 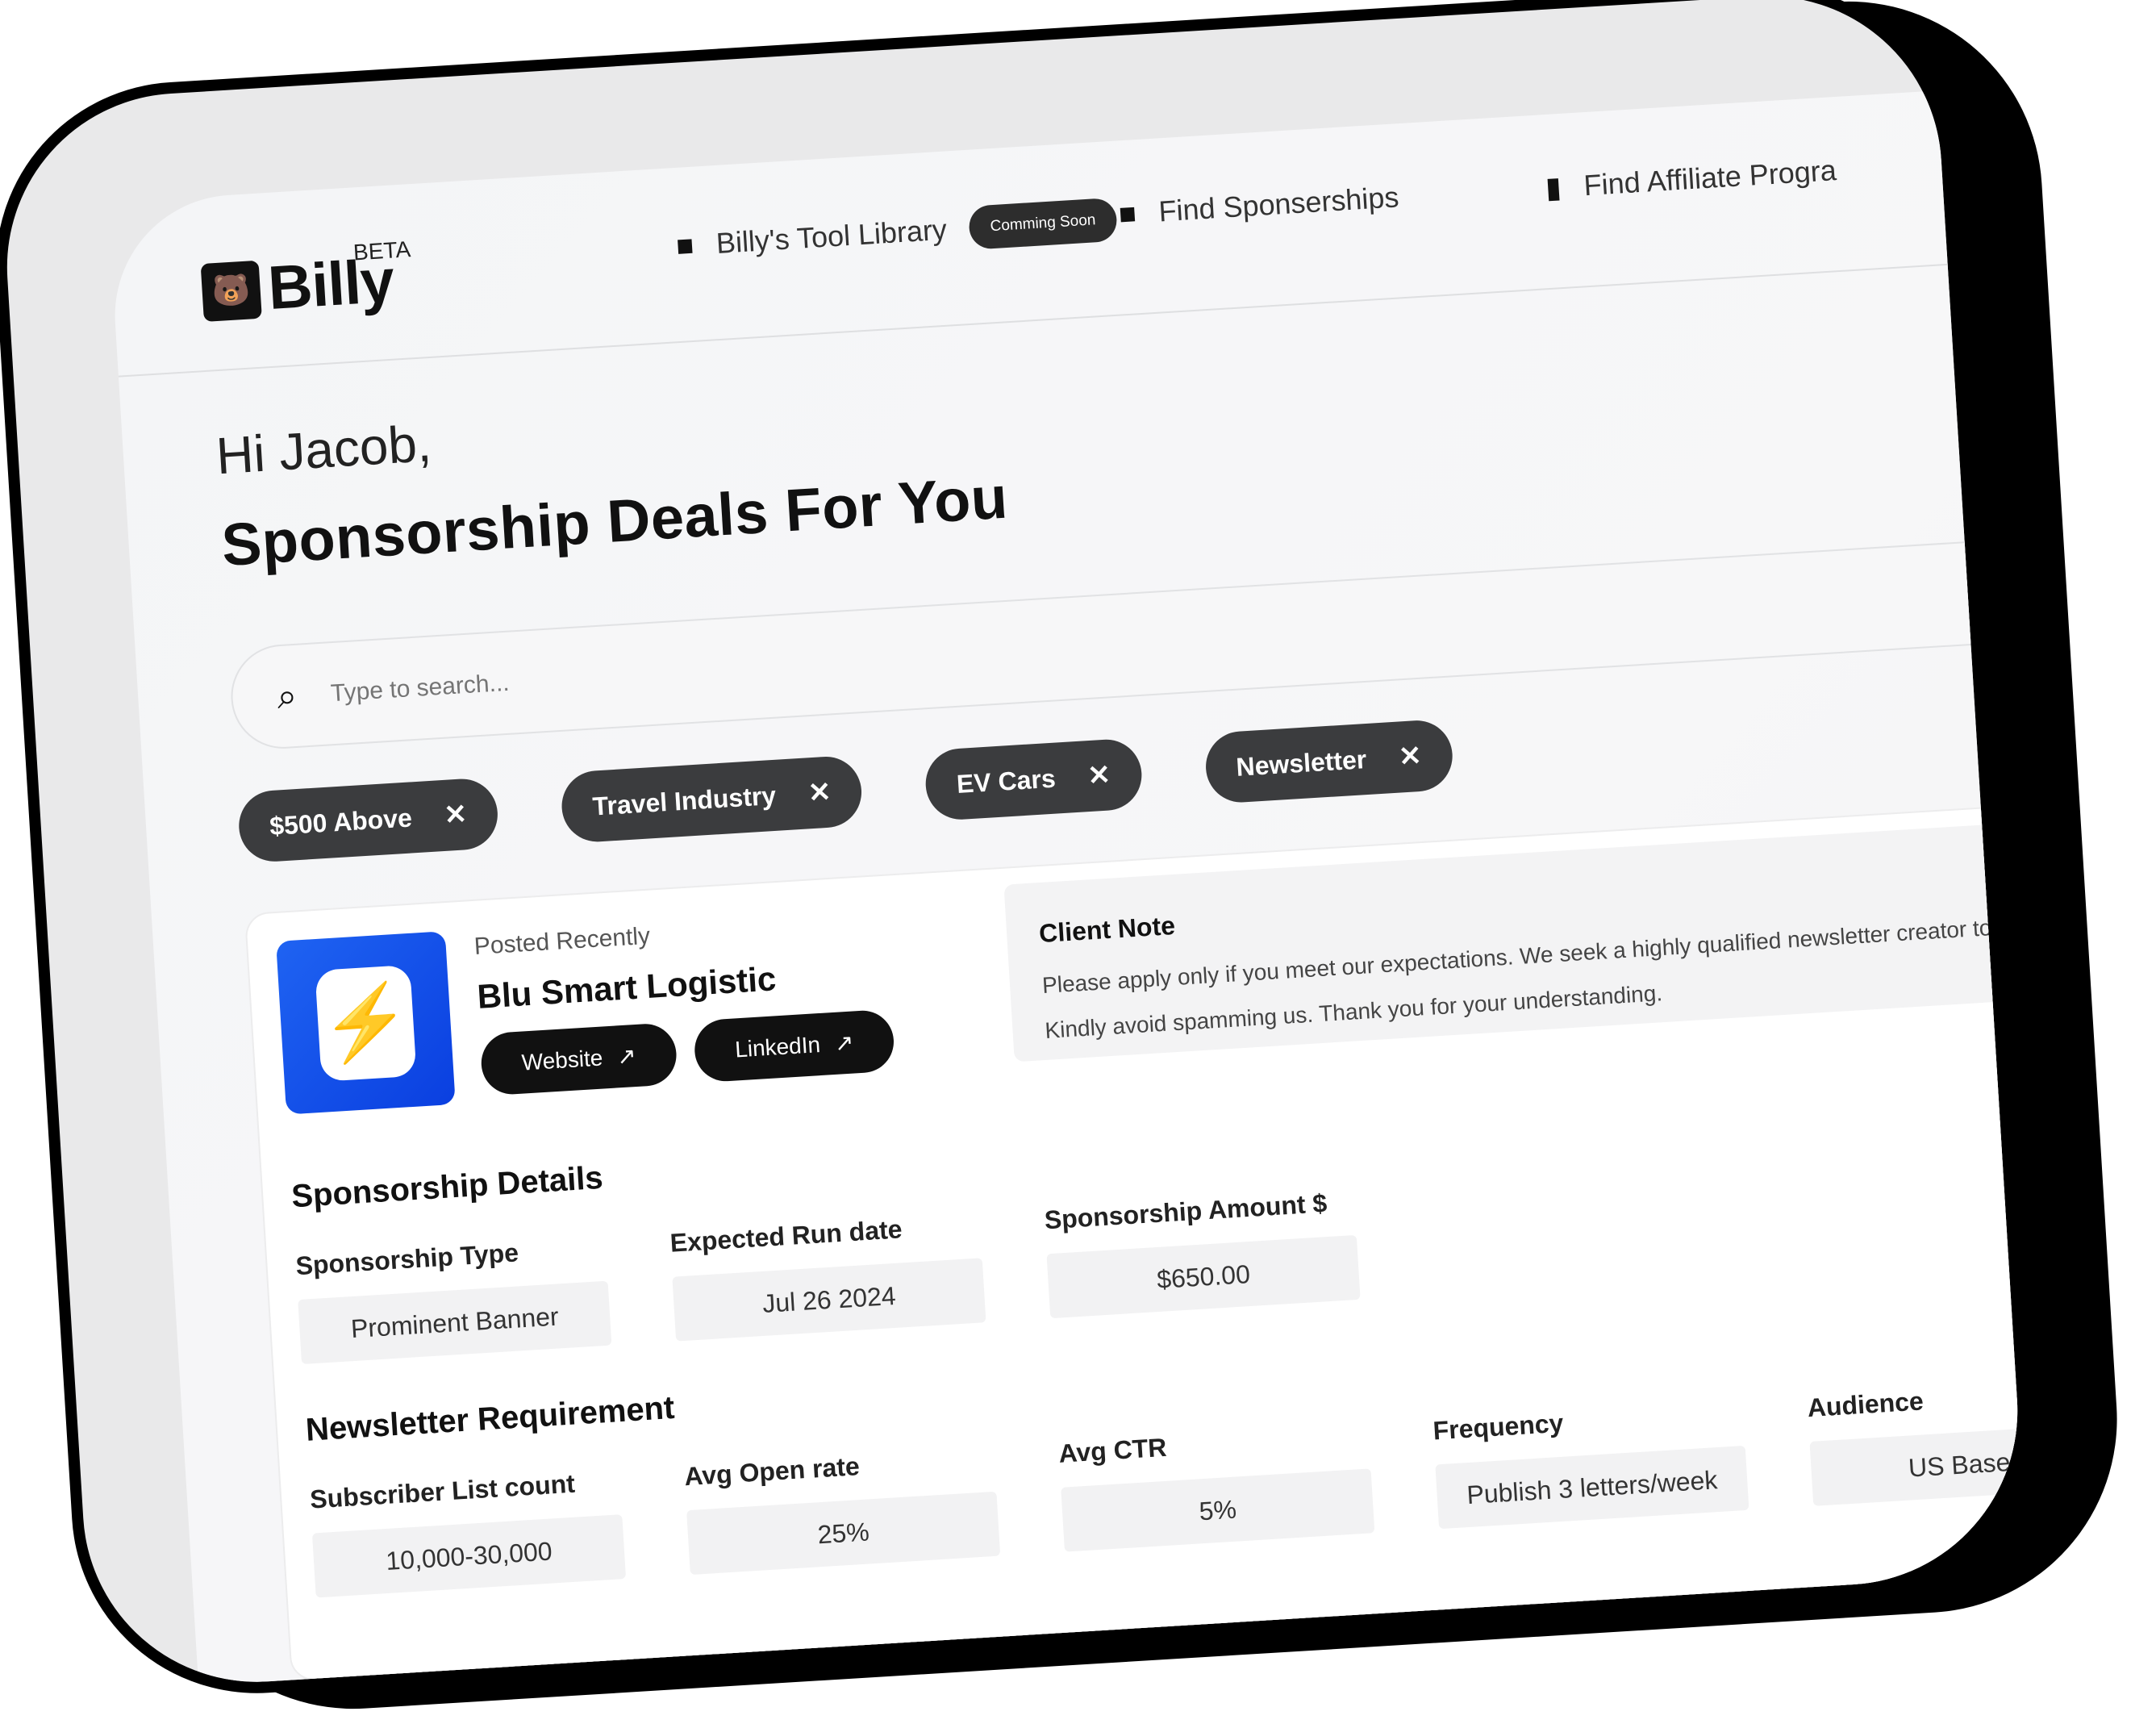 What do you see at coordinates (1043, 223) in the screenshot?
I see `coming-soon-badge: Comming Soon` at bounding box center [1043, 223].